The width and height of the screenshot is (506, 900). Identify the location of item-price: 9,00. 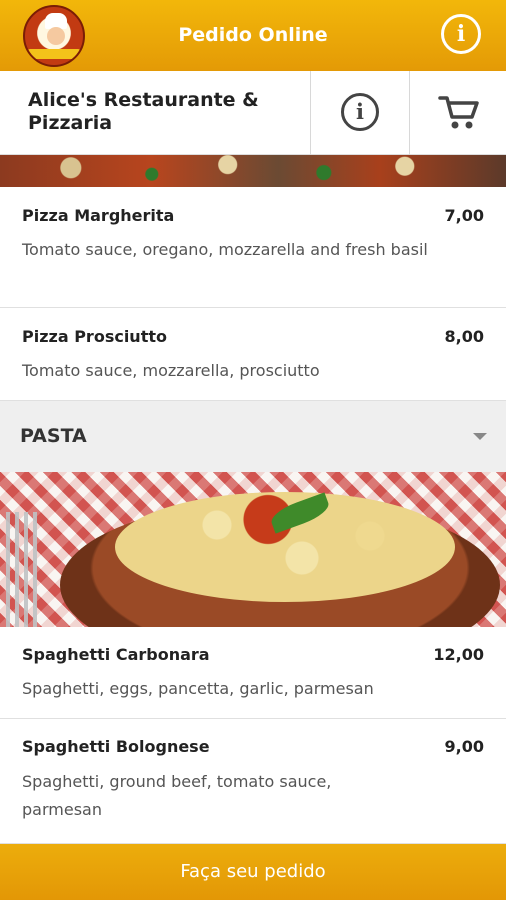
(464, 746).